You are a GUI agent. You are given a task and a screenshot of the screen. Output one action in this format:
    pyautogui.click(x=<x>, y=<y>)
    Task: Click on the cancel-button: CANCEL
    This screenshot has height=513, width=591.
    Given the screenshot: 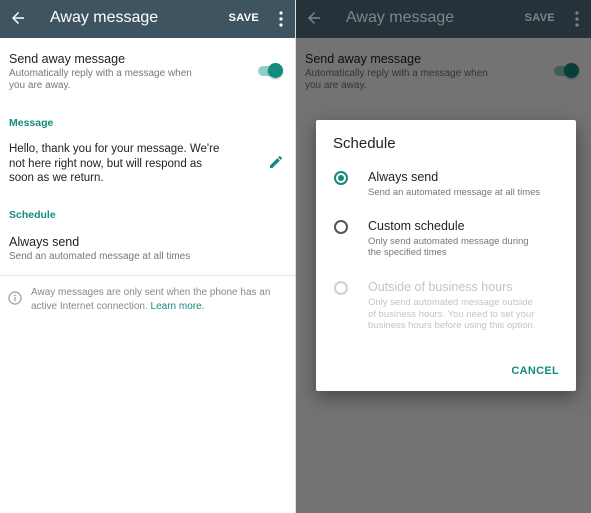 What is the action you would take?
    pyautogui.click(x=535, y=371)
    